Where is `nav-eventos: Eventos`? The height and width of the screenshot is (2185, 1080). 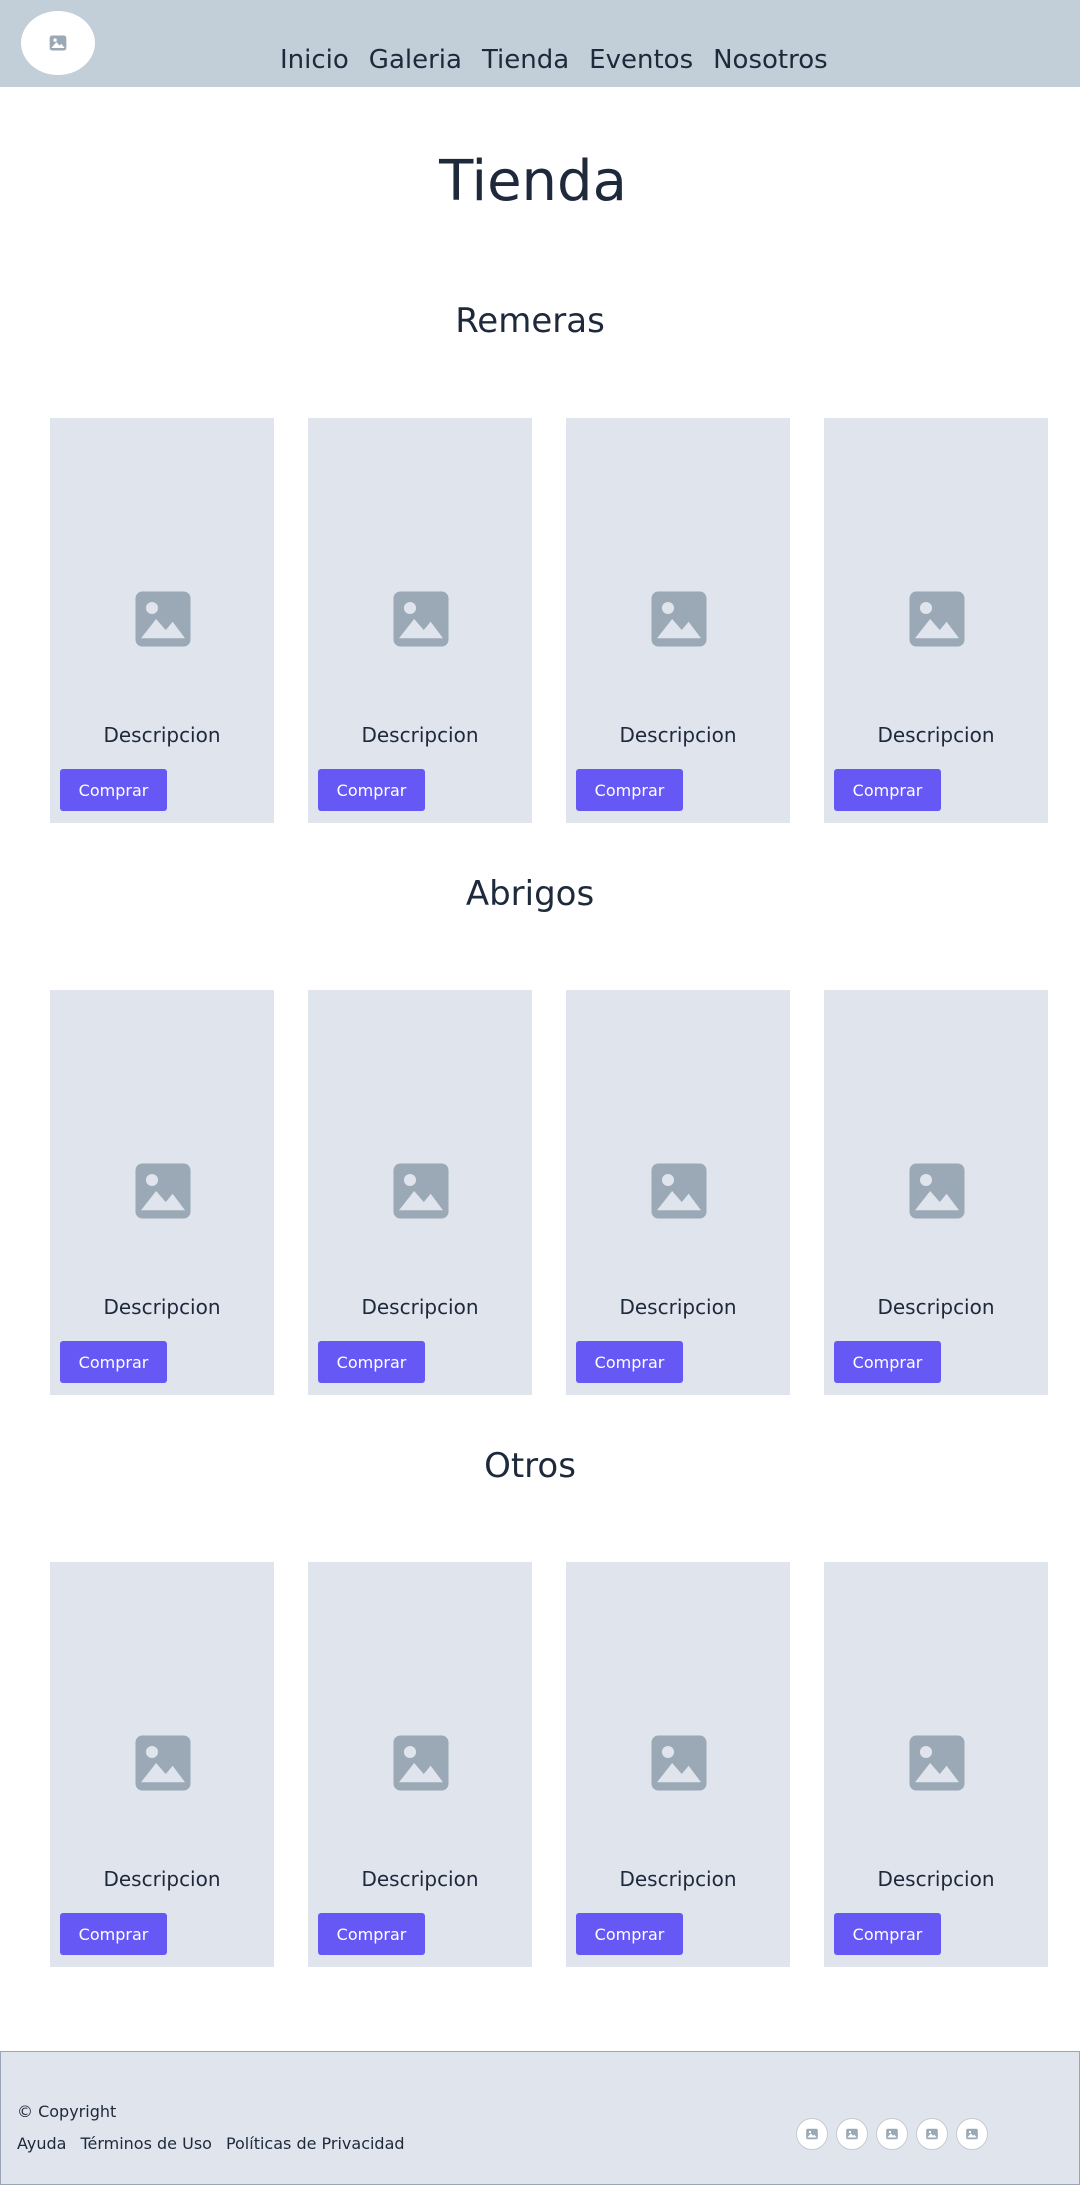
nav-eventos: Eventos is located at coordinates (641, 60).